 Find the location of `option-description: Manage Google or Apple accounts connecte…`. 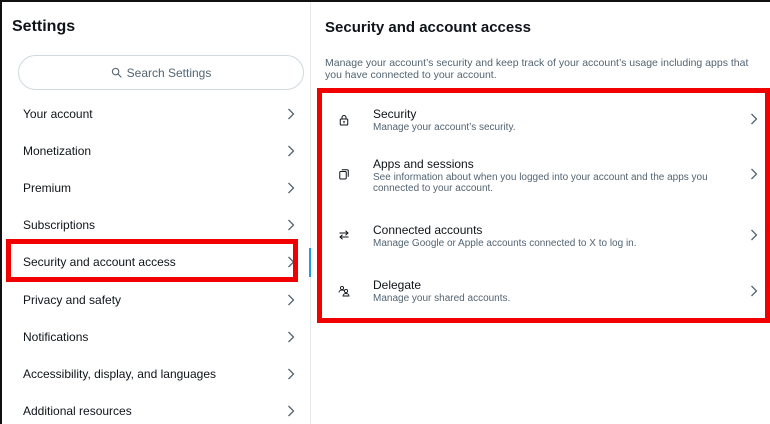

option-description: Manage Google or Apple accounts connecte… is located at coordinates (505, 243).